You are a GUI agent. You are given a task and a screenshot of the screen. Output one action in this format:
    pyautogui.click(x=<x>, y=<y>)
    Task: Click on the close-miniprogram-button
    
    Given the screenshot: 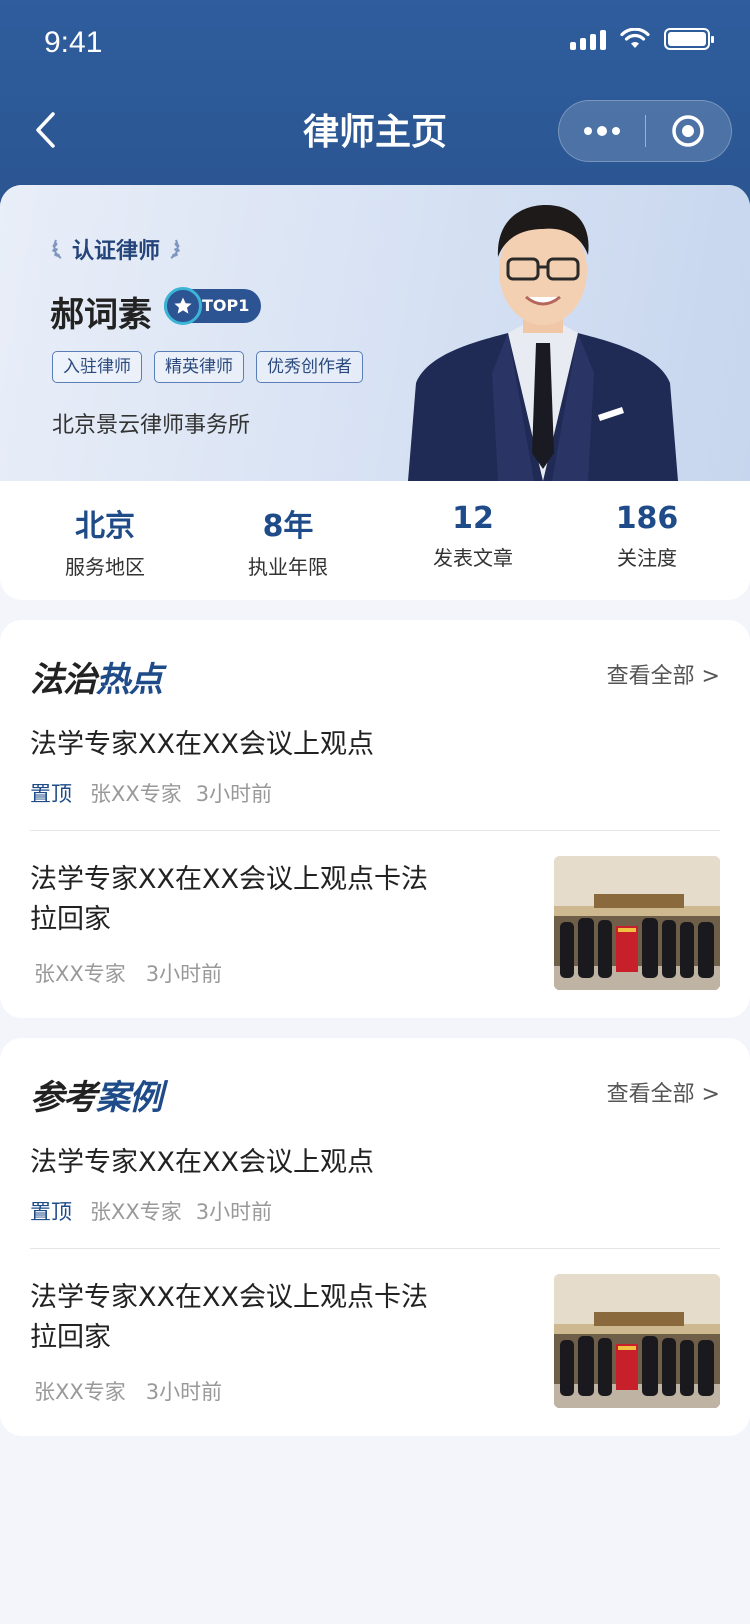 What is the action you would take?
    pyautogui.click(x=689, y=131)
    